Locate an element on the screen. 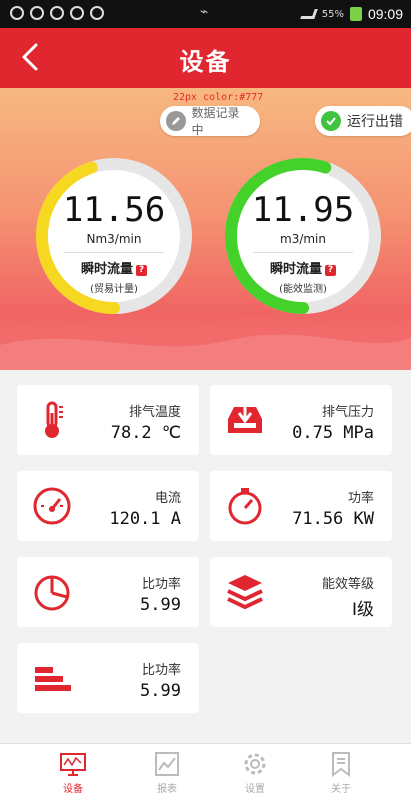  bookmark-icon is located at coordinates (341, 764).